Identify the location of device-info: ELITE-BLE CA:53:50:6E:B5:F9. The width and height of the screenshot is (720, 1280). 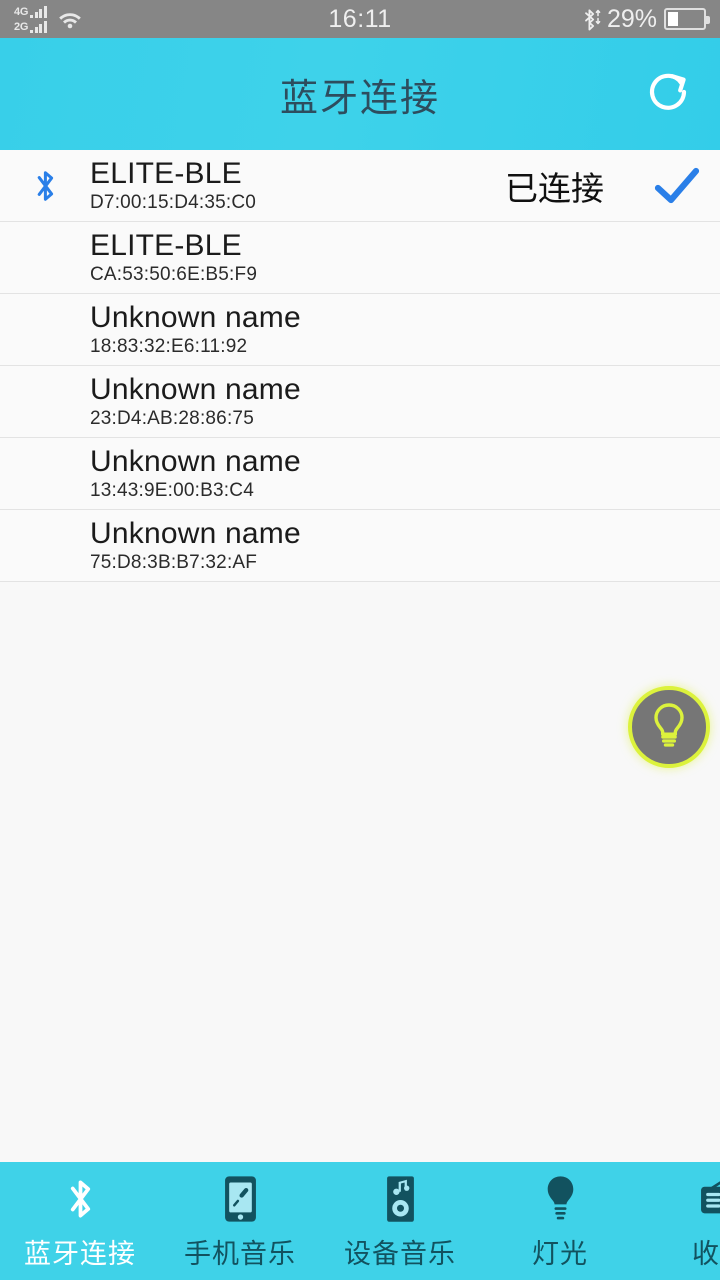
(362, 257).